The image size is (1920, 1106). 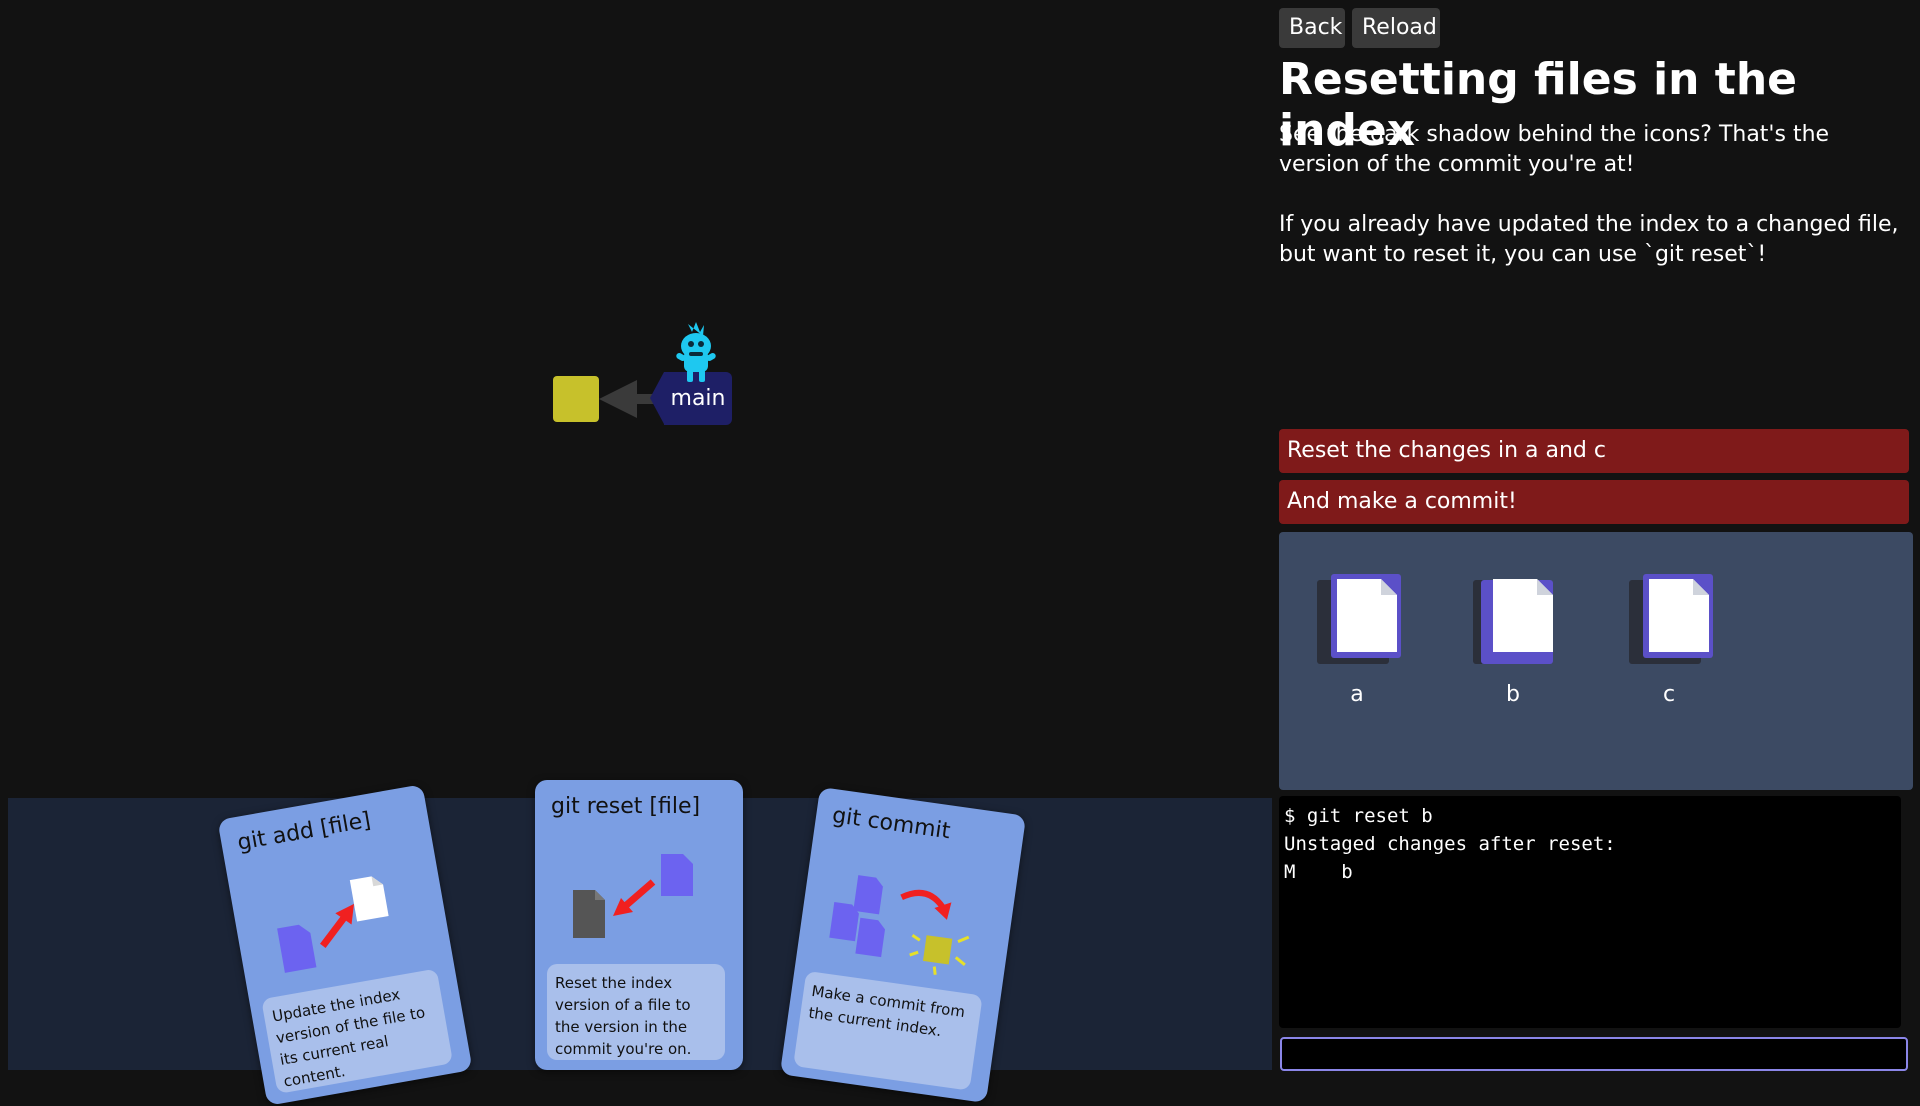 What do you see at coordinates (899, 925) in the screenshot?
I see `commit-icon` at bounding box center [899, 925].